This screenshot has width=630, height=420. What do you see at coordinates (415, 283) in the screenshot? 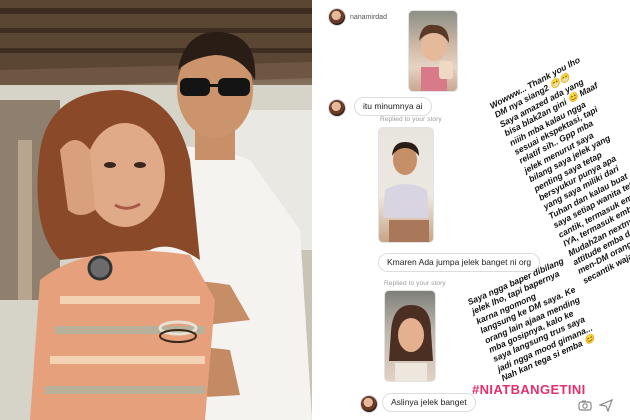
I see `replied-label-2: Replied to your story` at bounding box center [415, 283].